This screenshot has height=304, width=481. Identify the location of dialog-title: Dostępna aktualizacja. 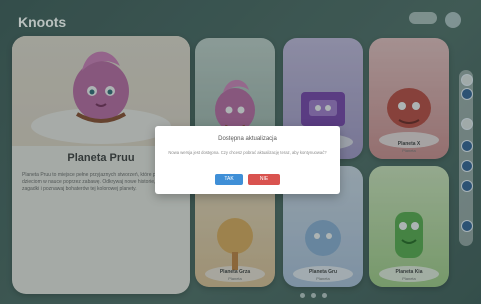
(247, 139).